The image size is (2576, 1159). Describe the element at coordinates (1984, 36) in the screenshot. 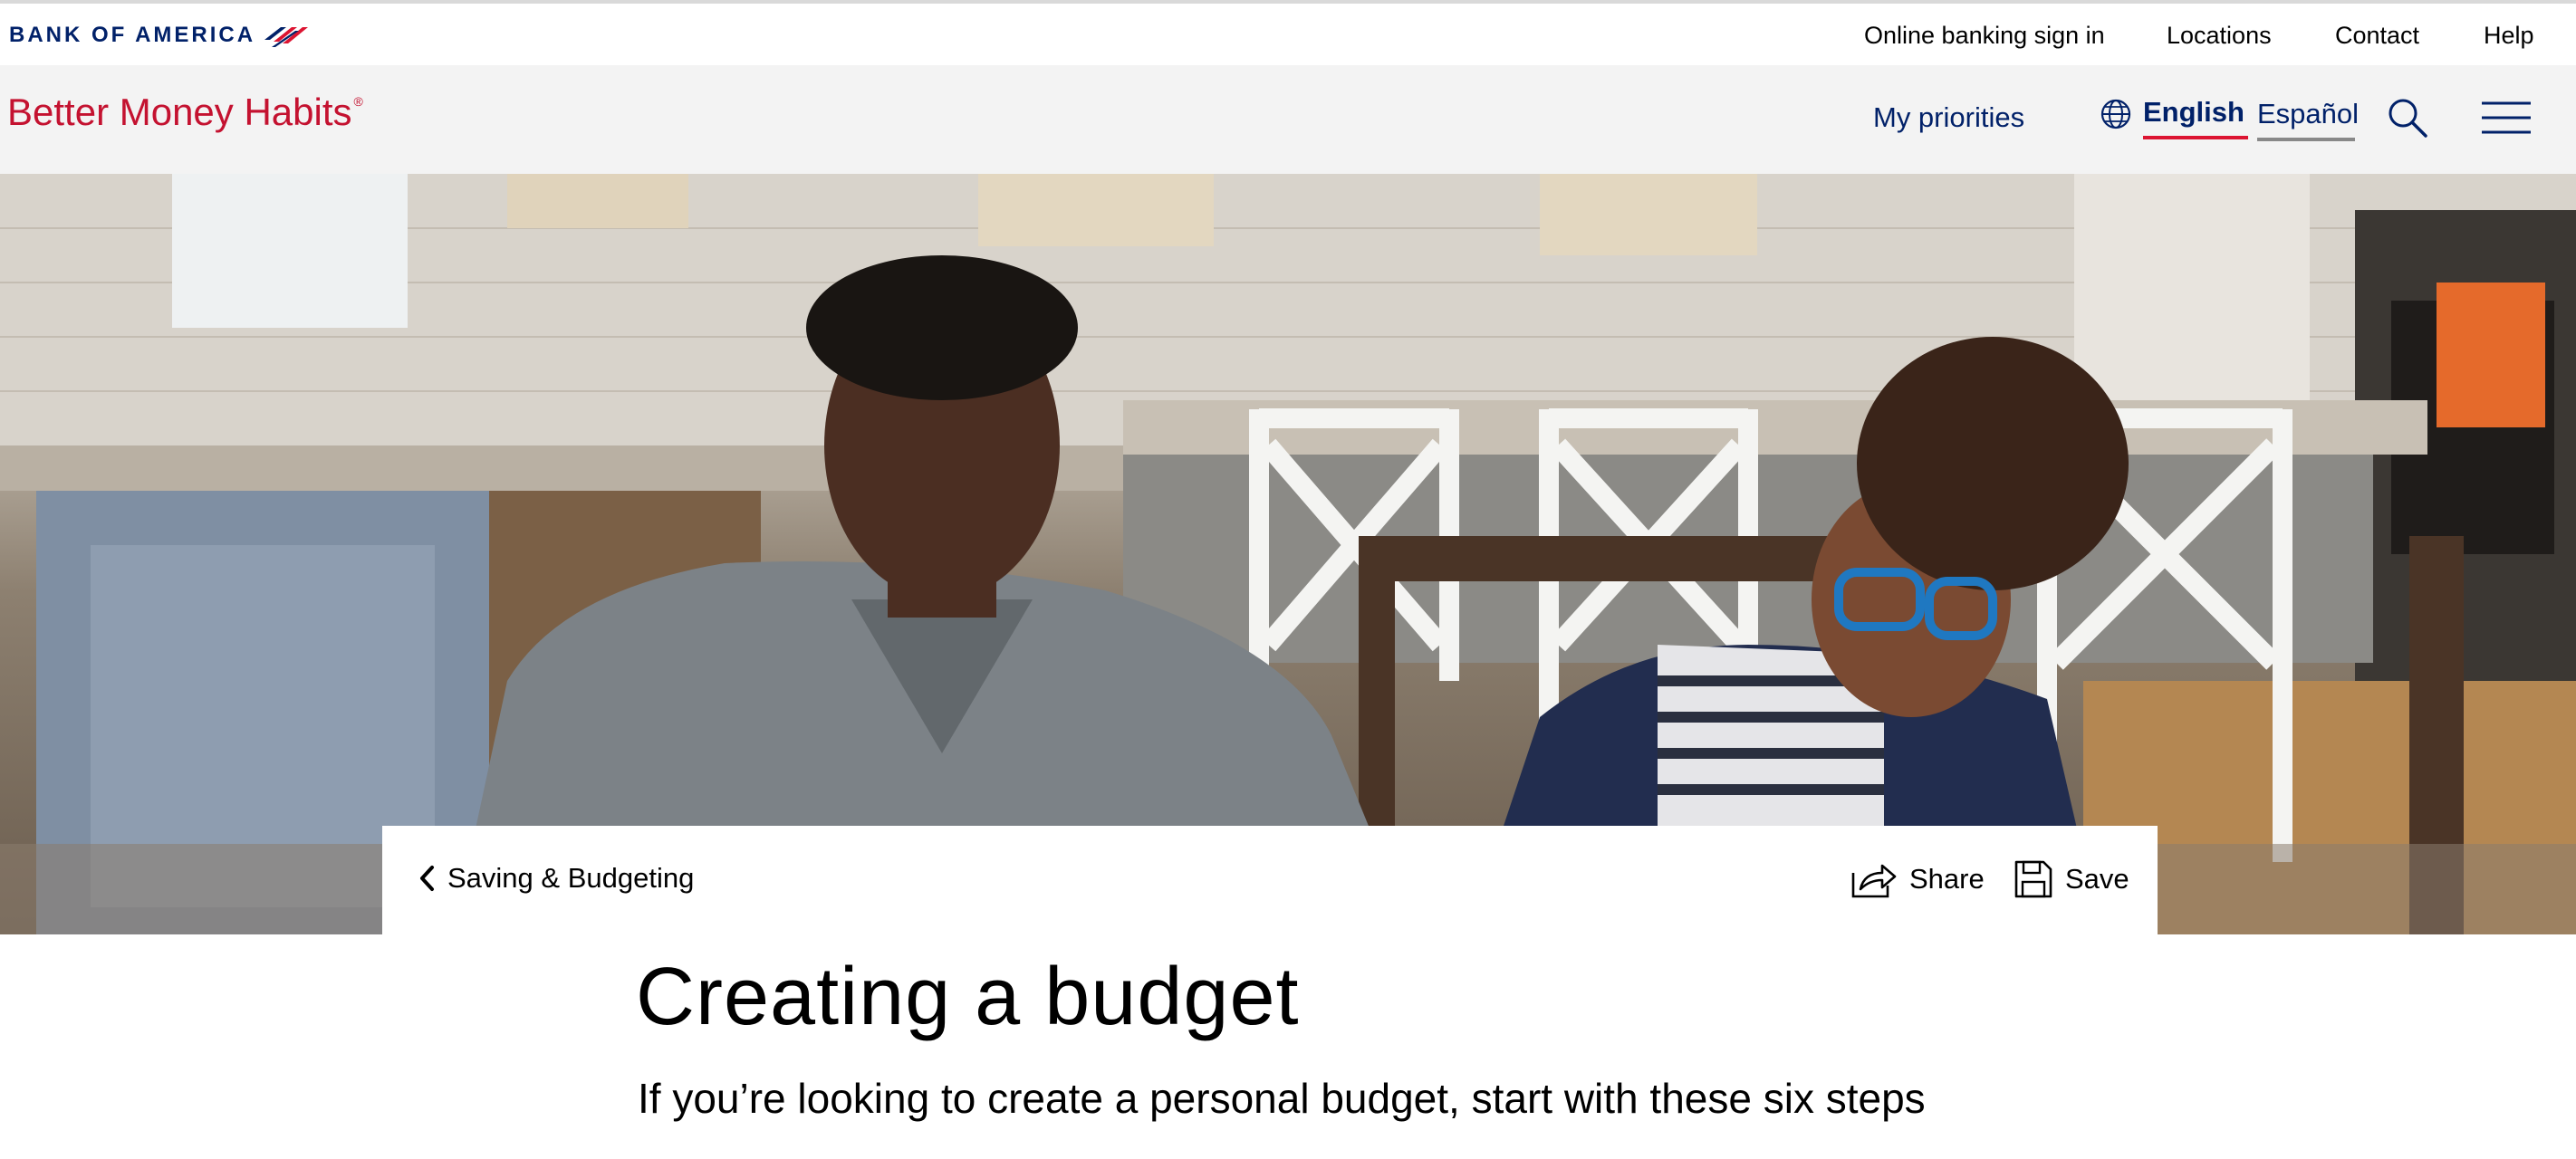

I see `online-banking-sign-in-link: Online banking sign in` at that location.